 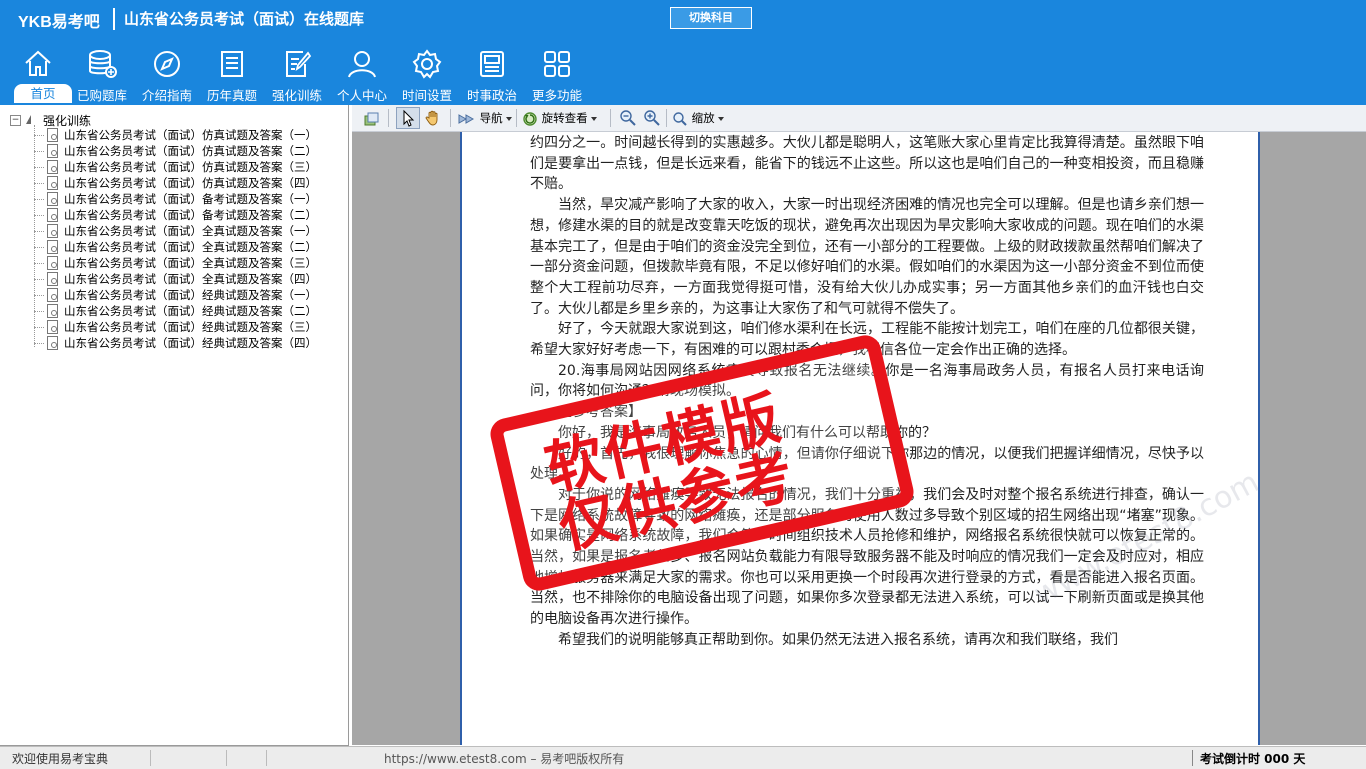 I want to click on thumbnail-button, so click(x=371, y=118).